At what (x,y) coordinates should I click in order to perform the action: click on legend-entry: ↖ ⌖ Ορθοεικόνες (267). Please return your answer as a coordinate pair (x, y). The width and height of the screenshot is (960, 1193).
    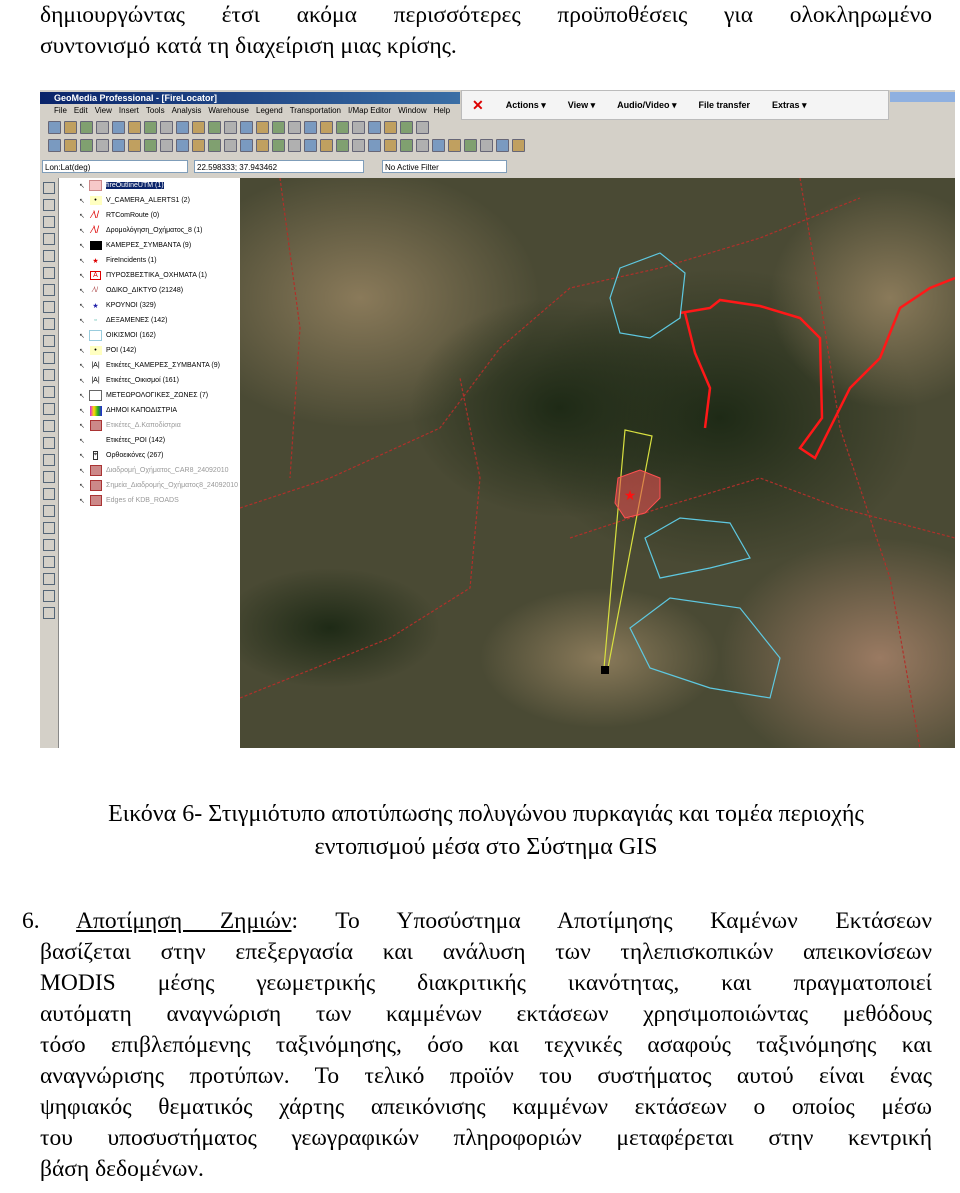
    Looking at the image, I should click on (150, 455).